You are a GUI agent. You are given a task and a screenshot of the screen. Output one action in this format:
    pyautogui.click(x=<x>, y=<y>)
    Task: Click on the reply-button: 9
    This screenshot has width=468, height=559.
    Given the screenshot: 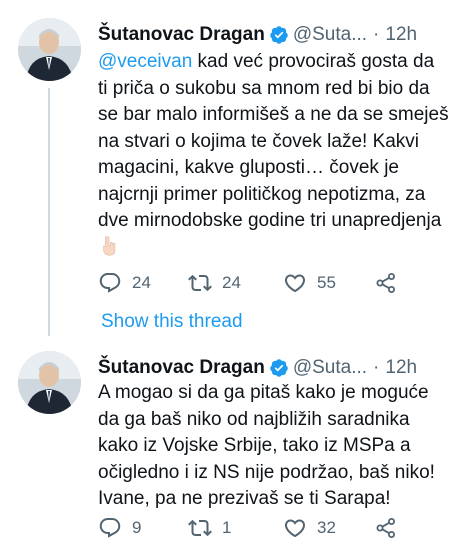 What is the action you would take?
    pyautogui.click(x=119, y=528)
    